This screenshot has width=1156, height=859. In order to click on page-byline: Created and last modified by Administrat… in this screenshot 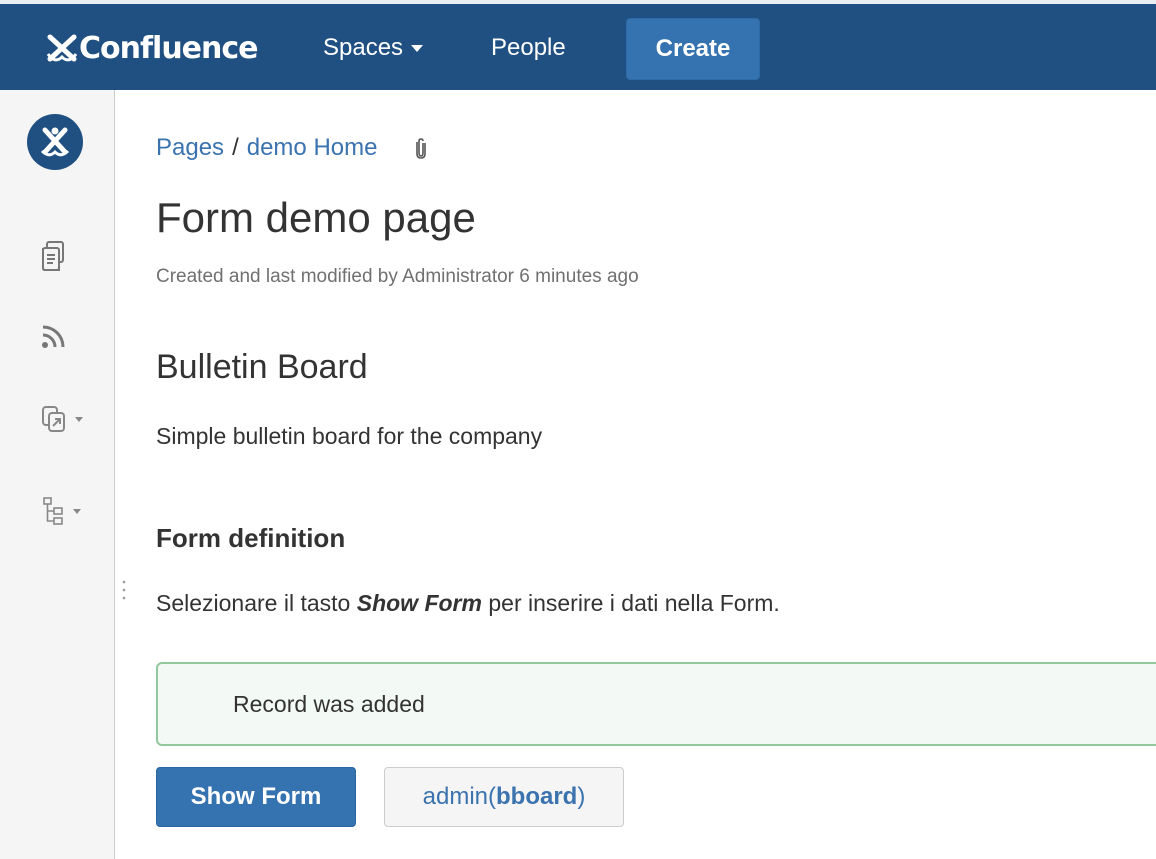, I will do `click(397, 276)`.